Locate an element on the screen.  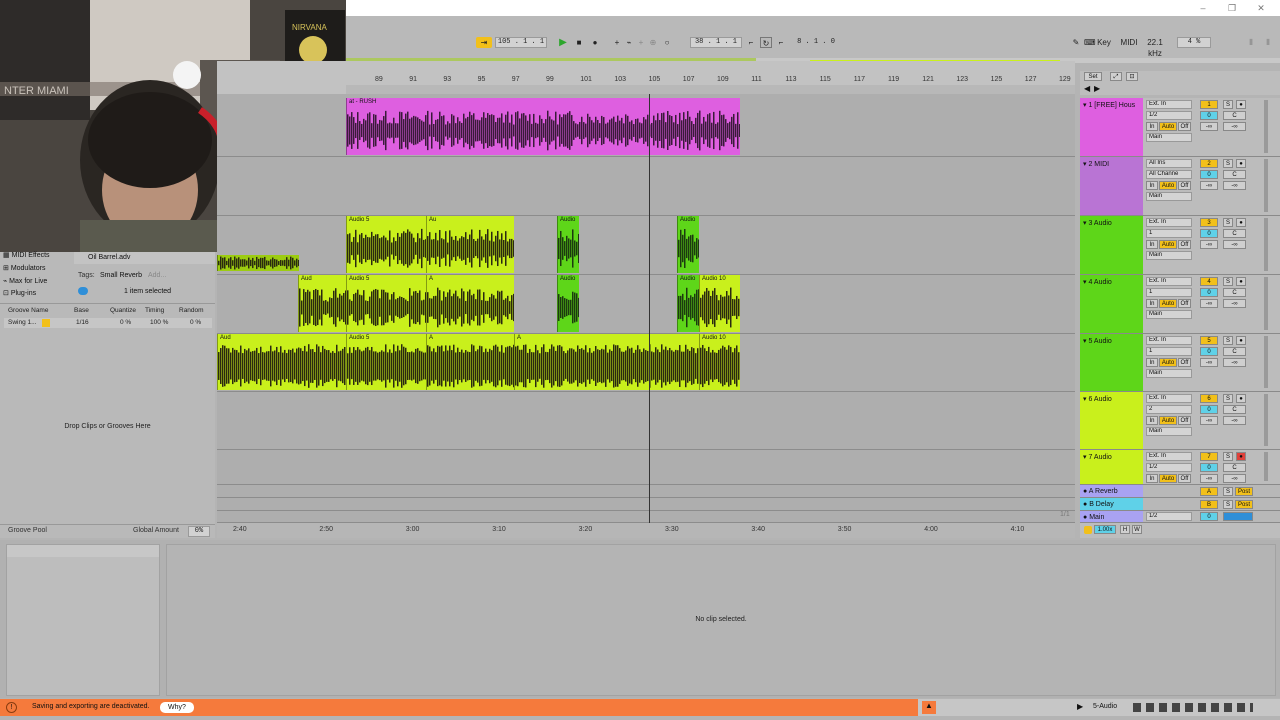
track-activator-button: 5 is located at coordinates (1209, 340).